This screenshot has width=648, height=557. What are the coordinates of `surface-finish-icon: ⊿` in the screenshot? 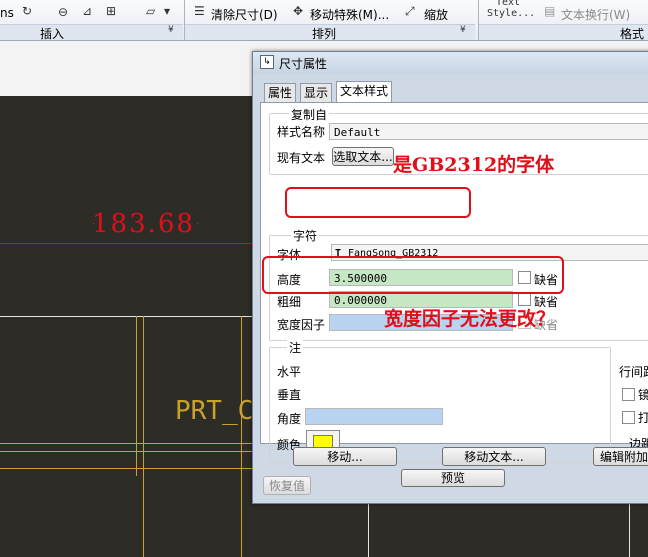 It's located at (87, 11).